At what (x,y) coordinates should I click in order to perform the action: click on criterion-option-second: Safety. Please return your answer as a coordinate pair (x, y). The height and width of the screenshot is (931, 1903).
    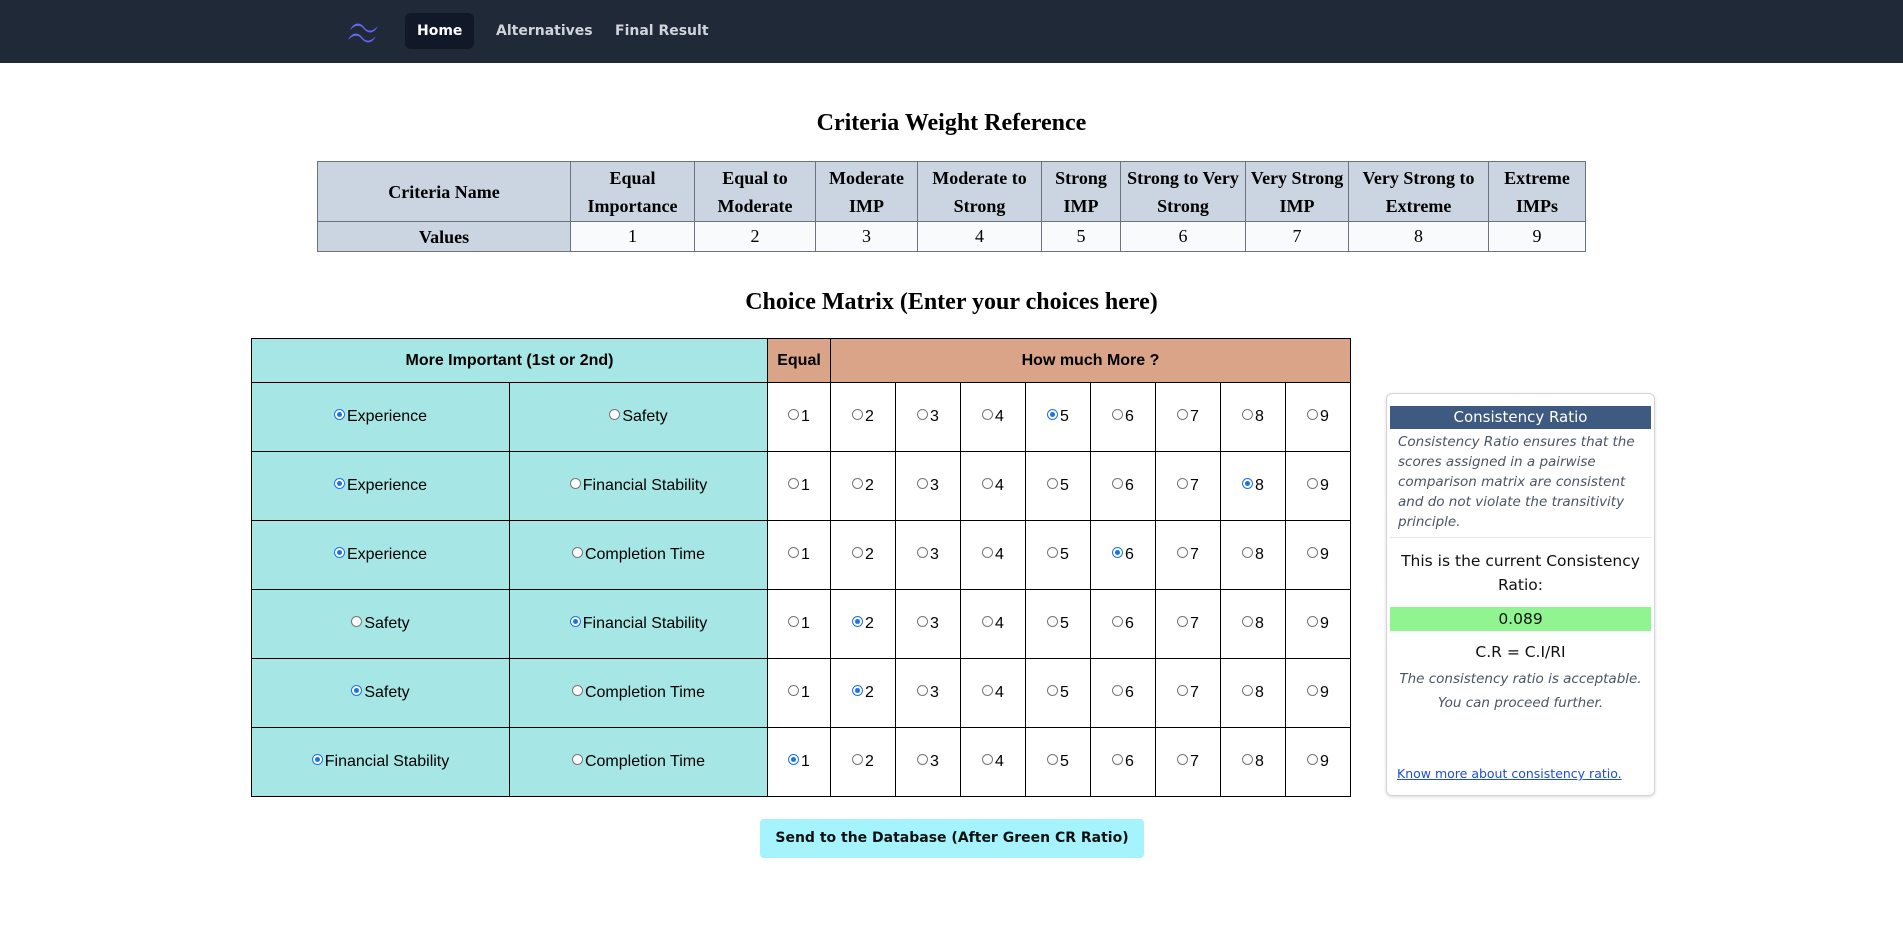
    Looking at the image, I should click on (638, 417).